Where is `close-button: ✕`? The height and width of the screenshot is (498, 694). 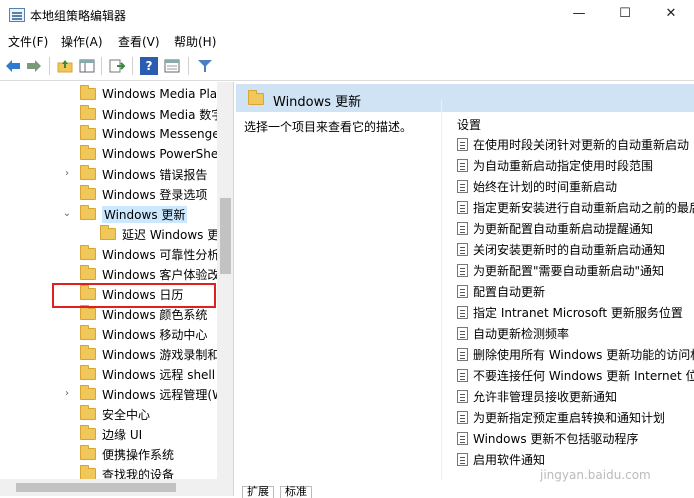
close-button: ✕ is located at coordinates (671, 15).